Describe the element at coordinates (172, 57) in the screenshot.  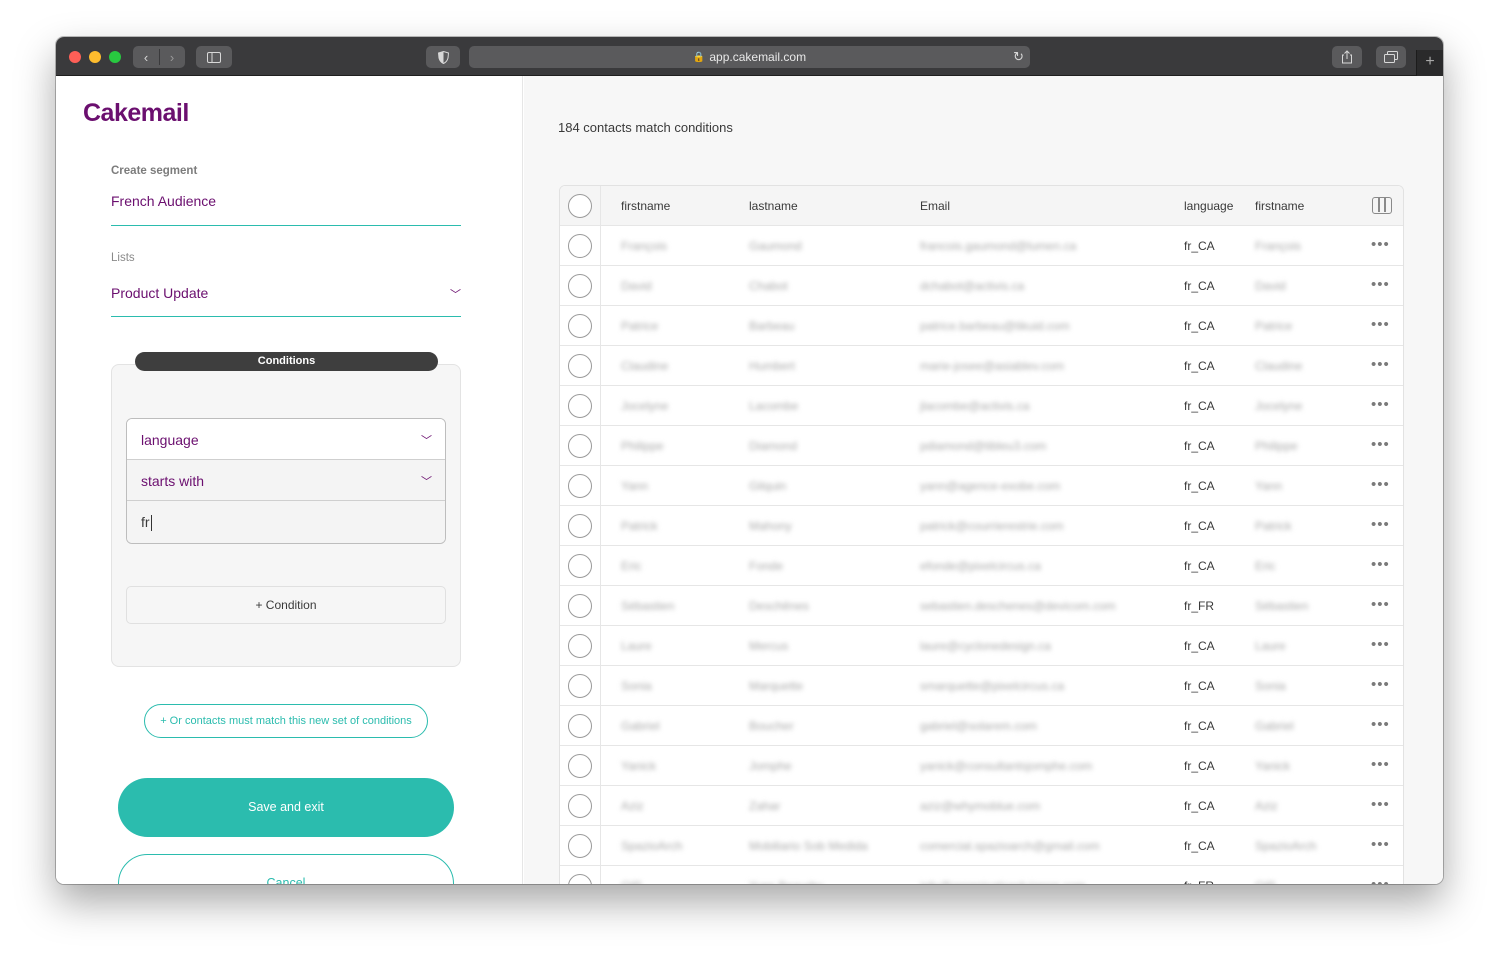
I see `forward-icon: ›` at that location.